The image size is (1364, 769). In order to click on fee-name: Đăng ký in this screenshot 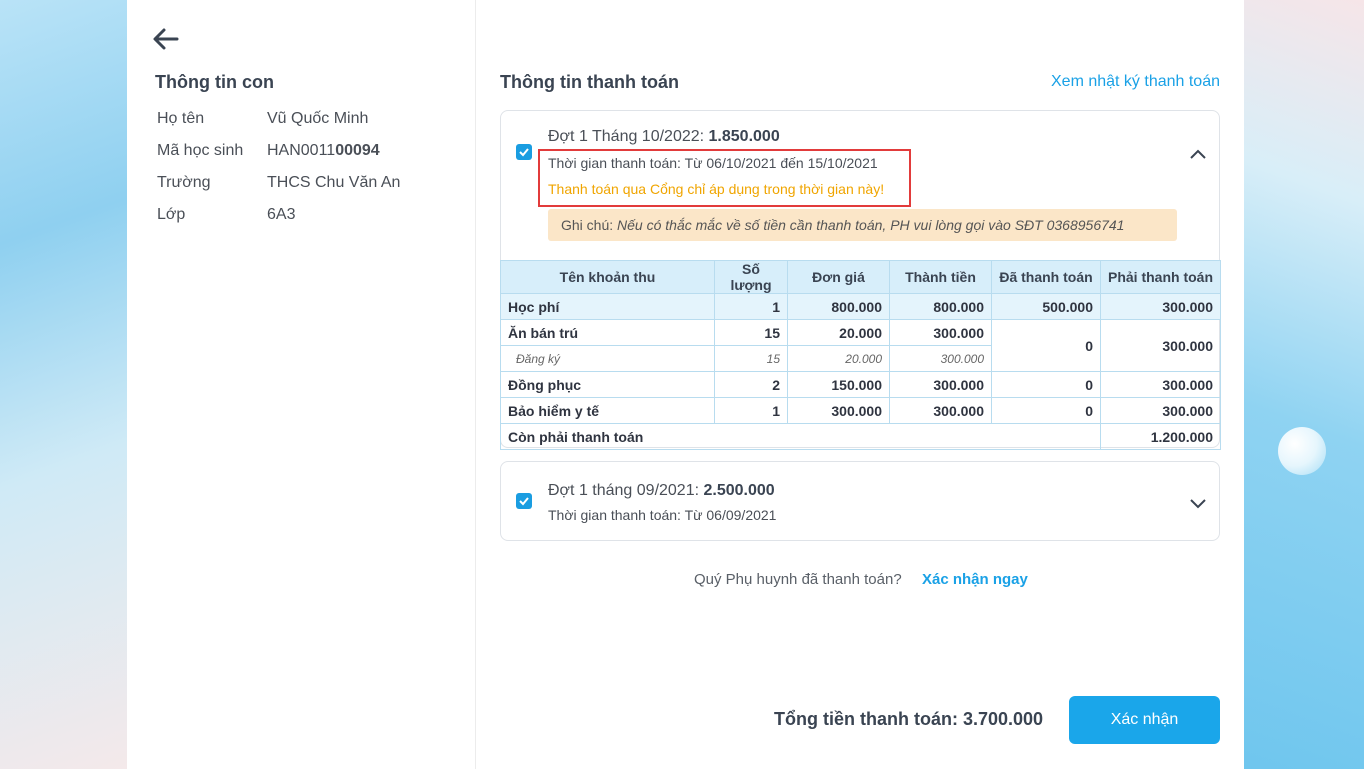, I will do `click(607, 358)`.